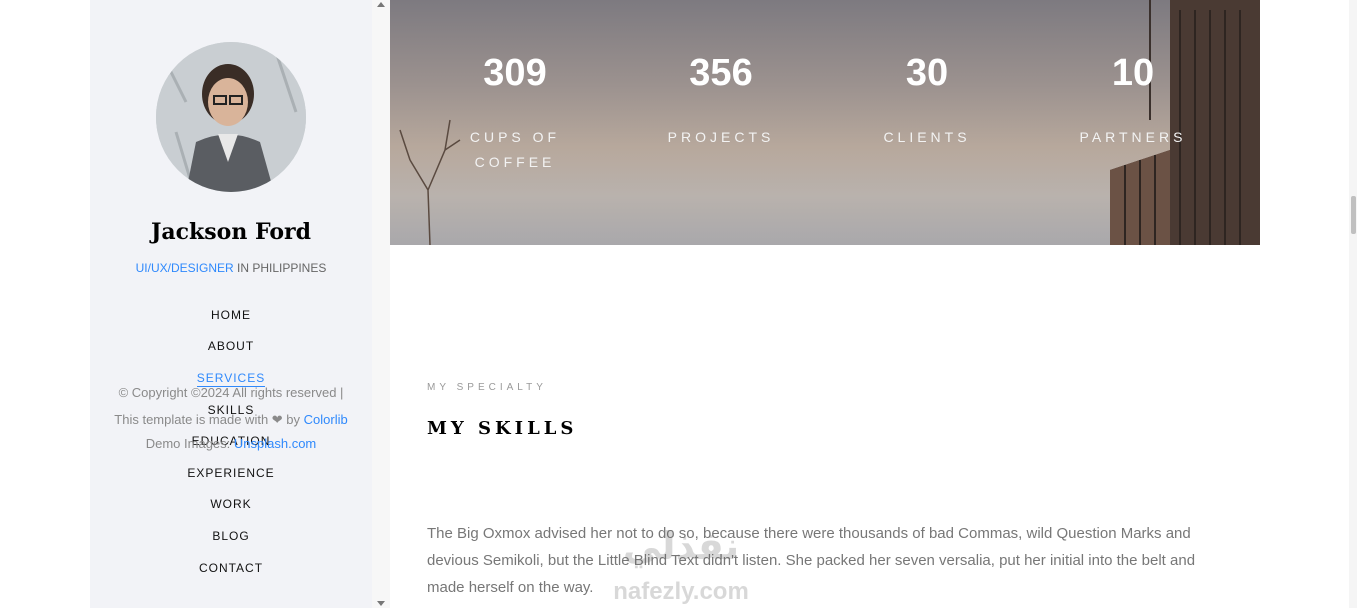 The width and height of the screenshot is (1357, 608). What do you see at coordinates (231, 232) in the screenshot?
I see `profile-name: Jackson Ford` at bounding box center [231, 232].